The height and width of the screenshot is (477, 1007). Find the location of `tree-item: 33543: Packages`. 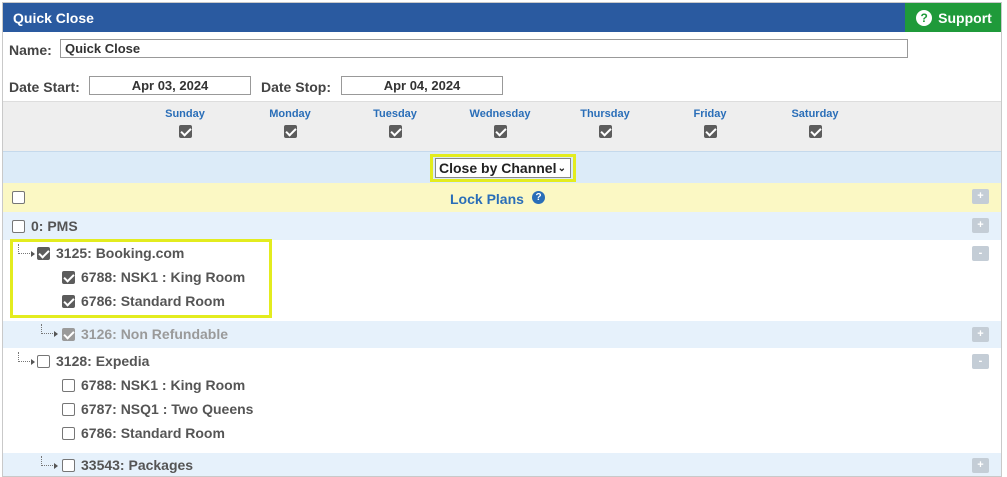

tree-item: 33543: Packages is located at coordinates (127, 465).